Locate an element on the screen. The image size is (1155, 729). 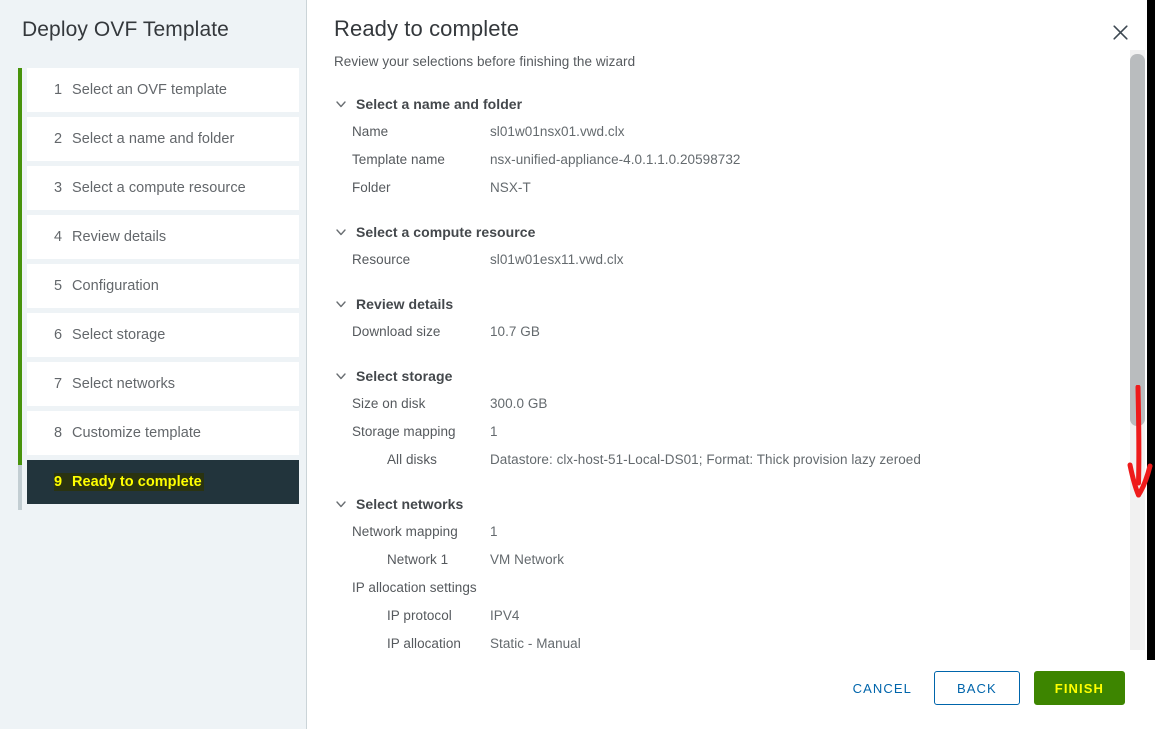
sidebar-step-8: 8 Customize template is located at coordinates (163, 433).